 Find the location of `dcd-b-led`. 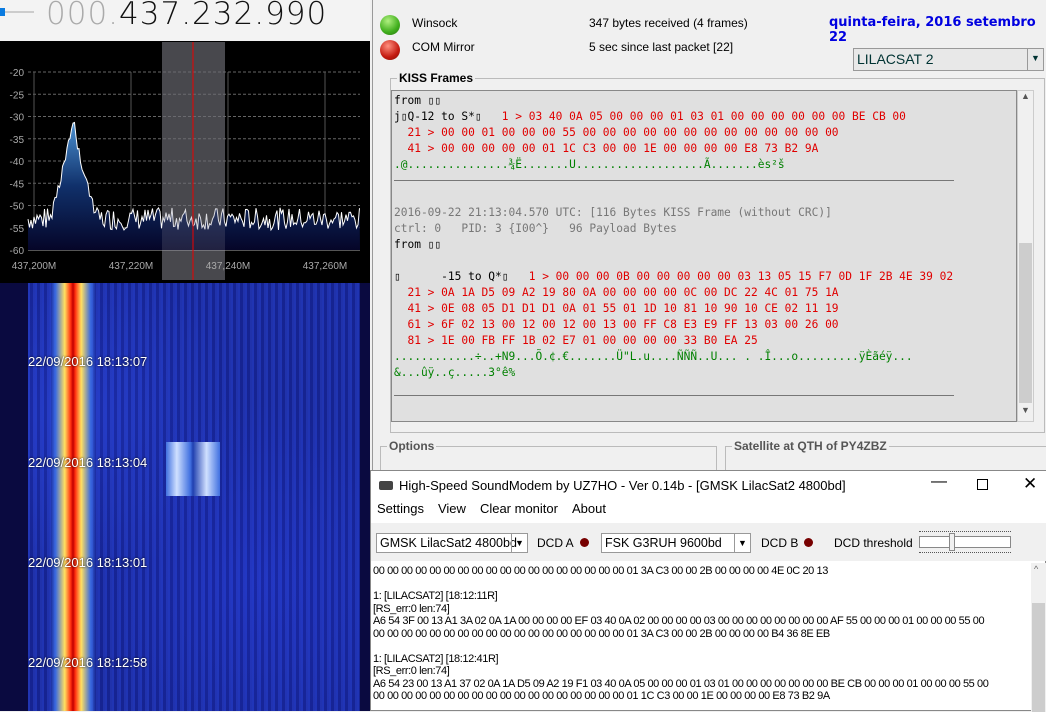

dcd-b-led is located at coordinates (808, 542).